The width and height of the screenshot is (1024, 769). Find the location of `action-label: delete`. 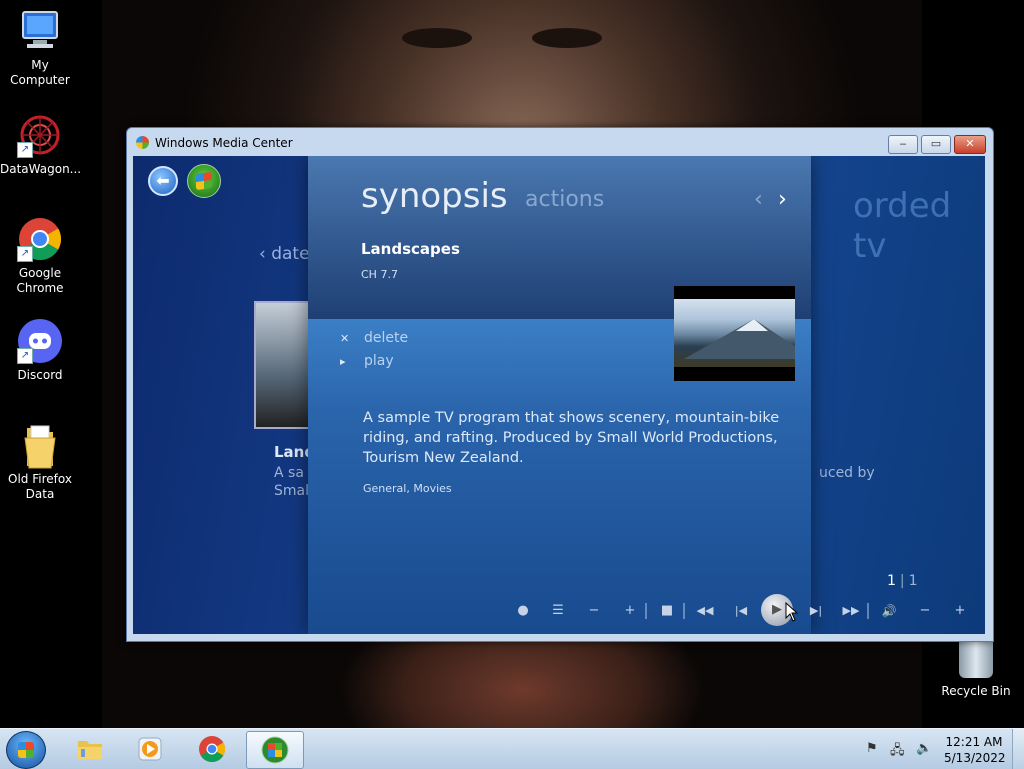

action-label: delete is located at coordinates (386, 338).